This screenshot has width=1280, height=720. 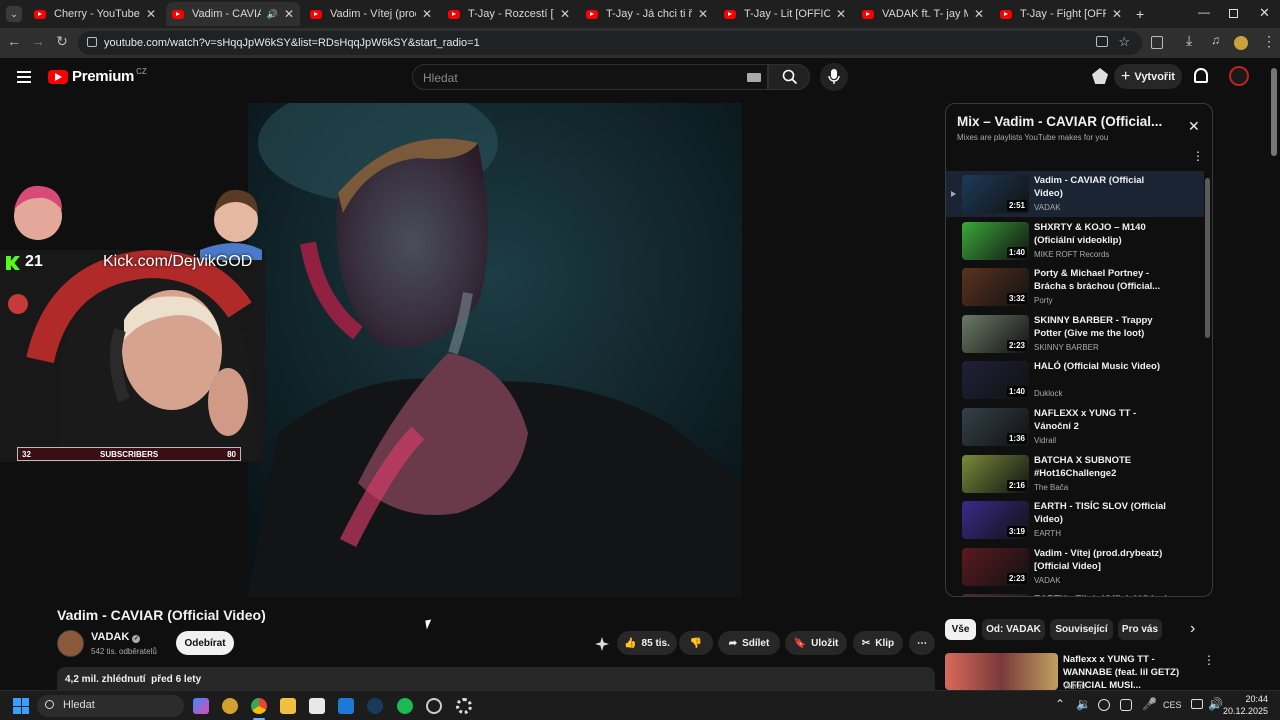 What do you see at coordinates (205, 643) in the screenshot?
I see `subscribe-button: Odebírat` at bounding box center [205, 643].